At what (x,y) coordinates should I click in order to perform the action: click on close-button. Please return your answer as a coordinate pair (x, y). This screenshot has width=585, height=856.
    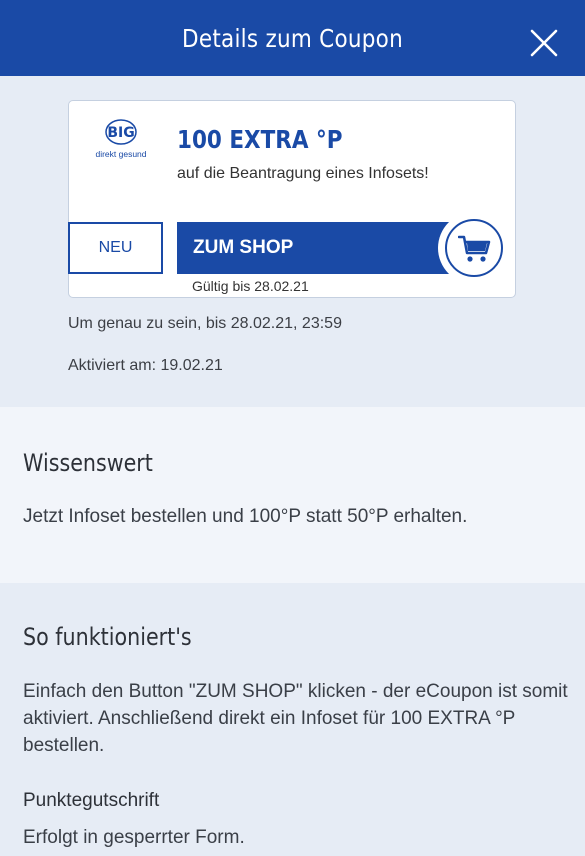
    Looking at the image, I should click on (544, 43).